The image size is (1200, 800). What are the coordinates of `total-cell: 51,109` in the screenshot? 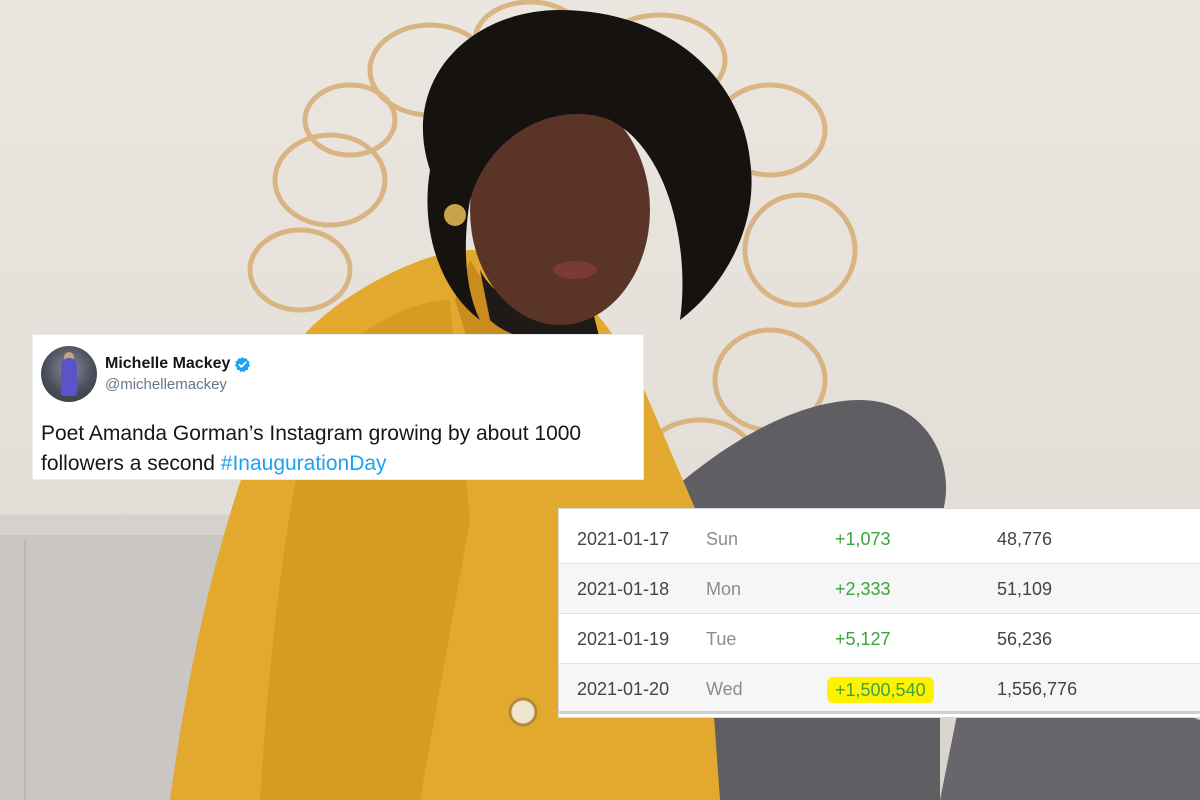 It's located at (1025, 589).